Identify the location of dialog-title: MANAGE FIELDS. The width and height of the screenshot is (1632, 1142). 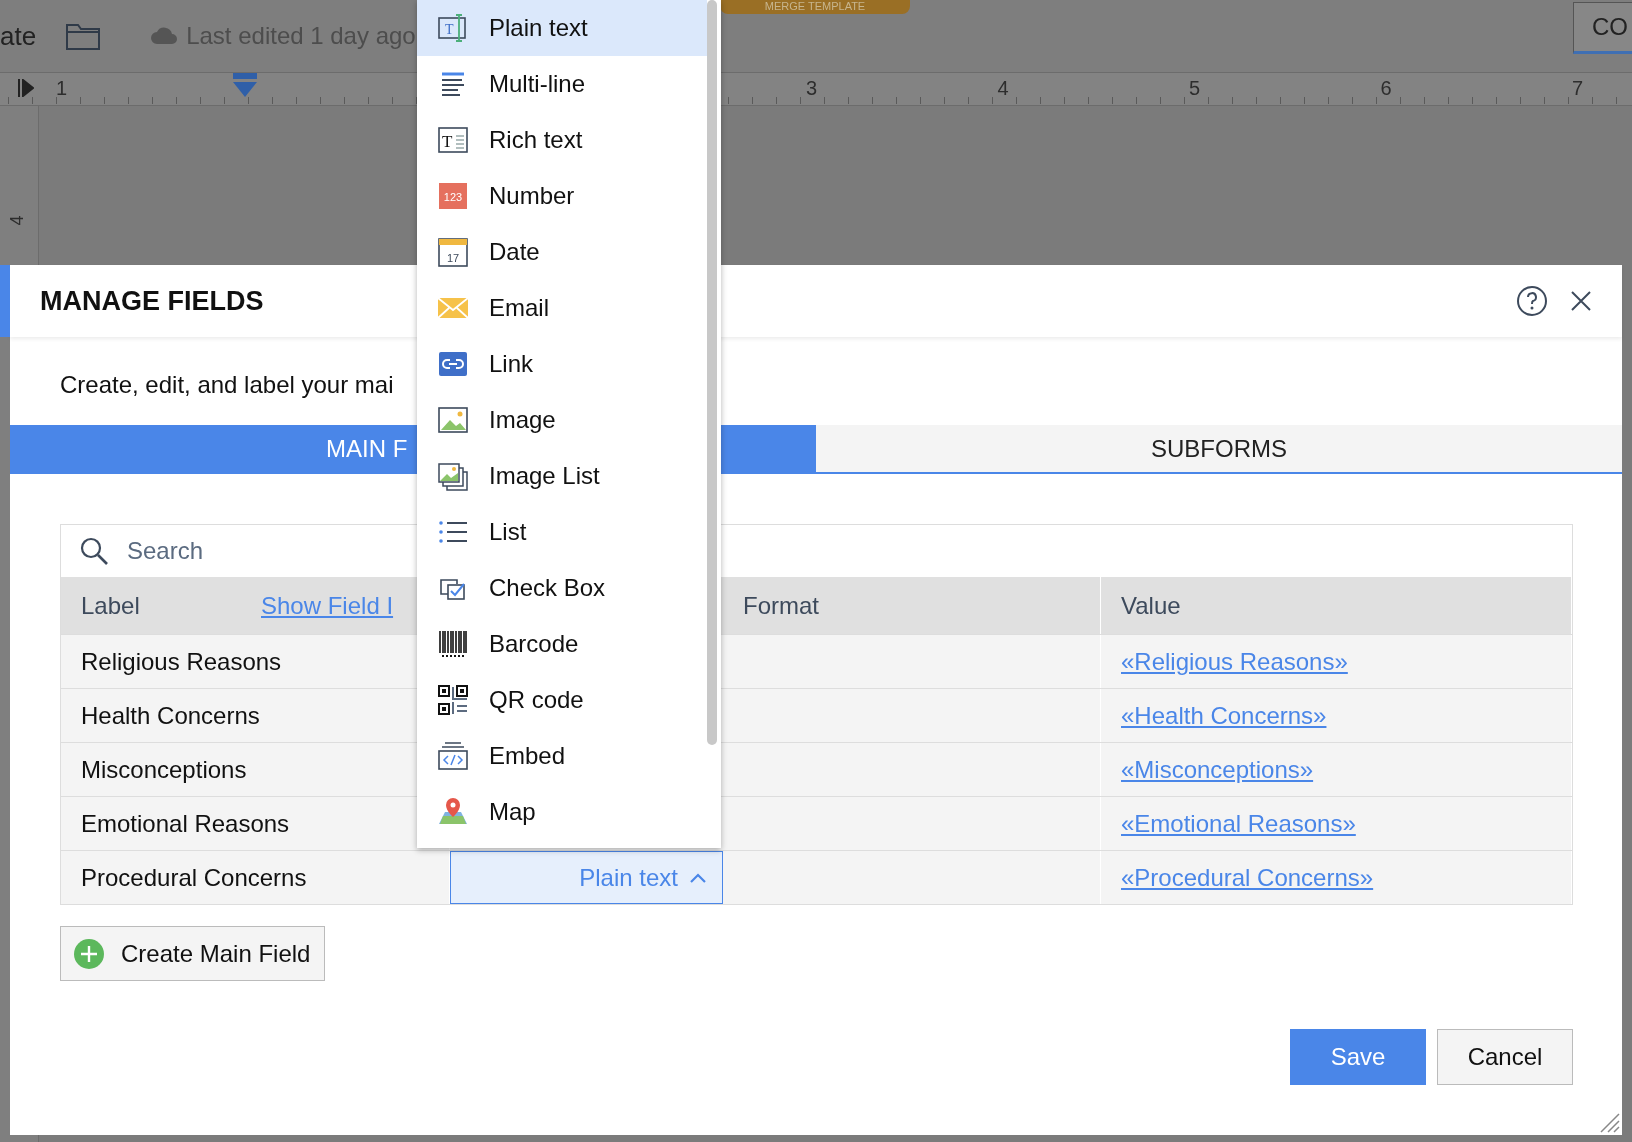
(152, 301).